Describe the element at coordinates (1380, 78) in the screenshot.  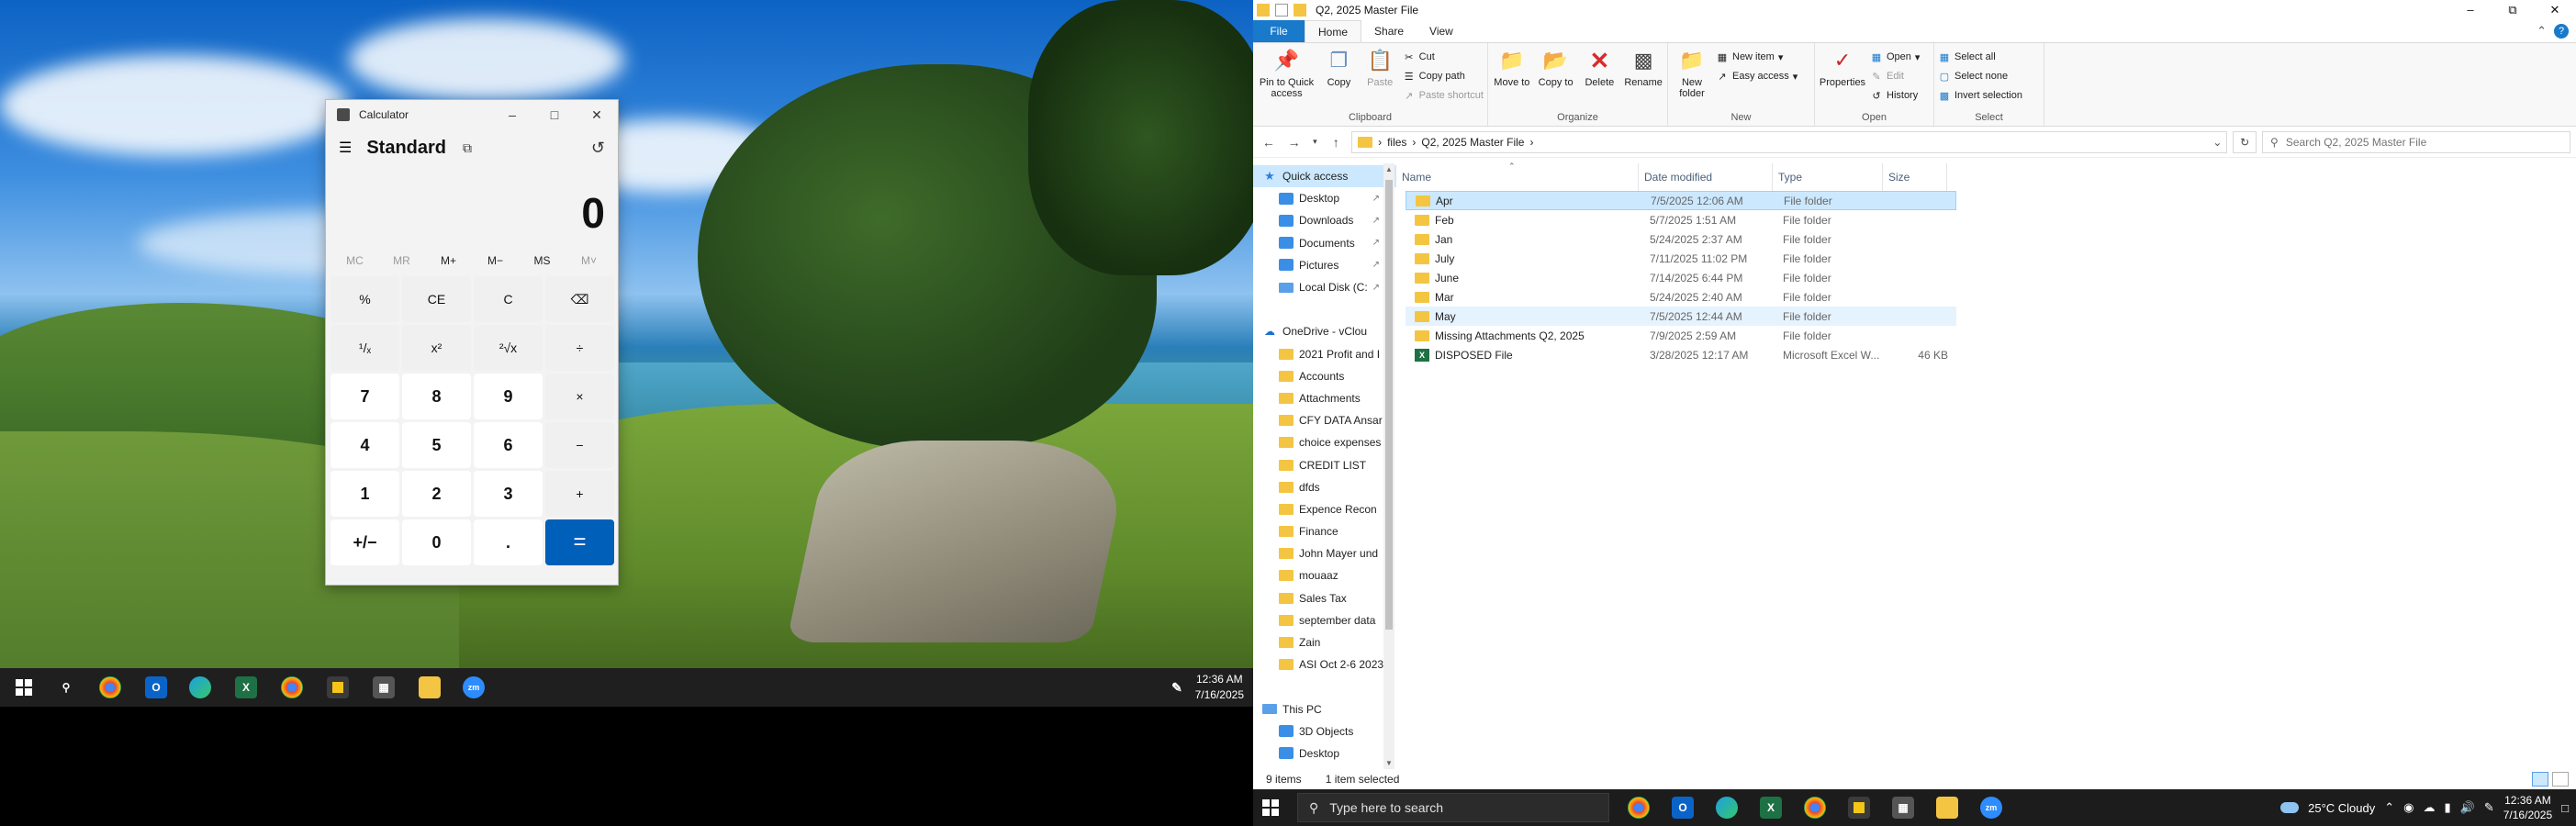
I see `paste-button: 📋 Paste` at that location.